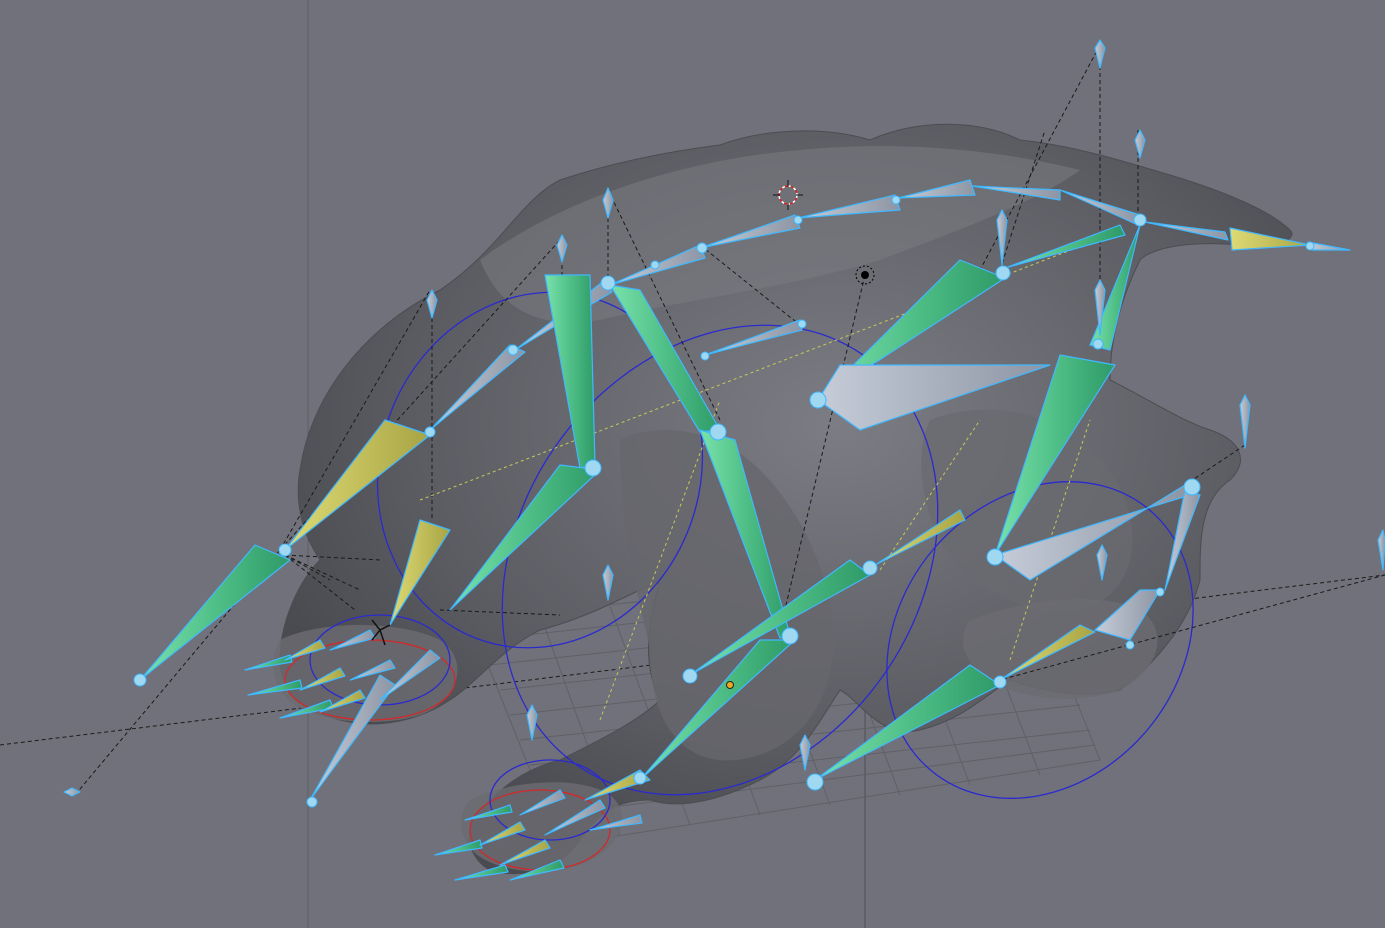 The height and width of the screenshot is (928, 1385). What do you see at coordinates (215, 612) in the screenshot?
I see `bone-head` at bounding box center [215, 612].